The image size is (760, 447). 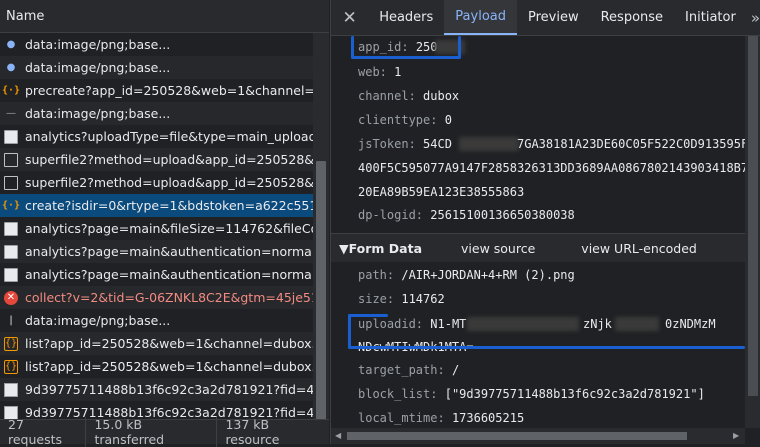 I want to click on scroll-left-icon: ◀, so click(x=338, y=435).